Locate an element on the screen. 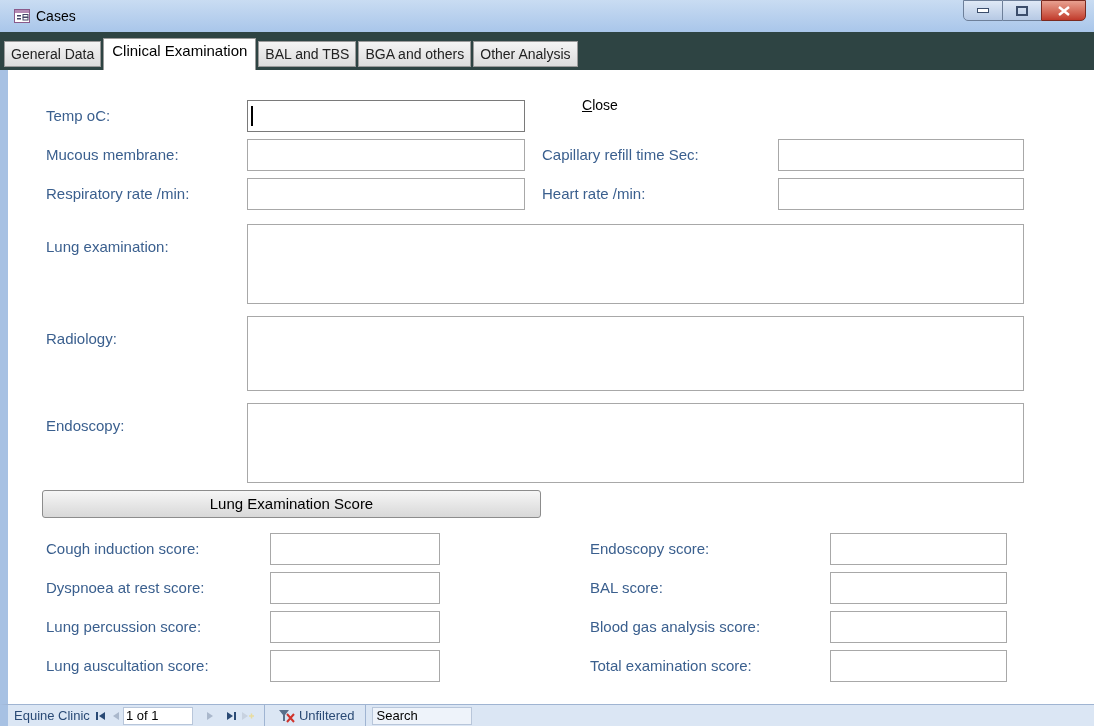 This screenshot has height=726, width=1094. funnel-icon is located at coordinates (286, 715).